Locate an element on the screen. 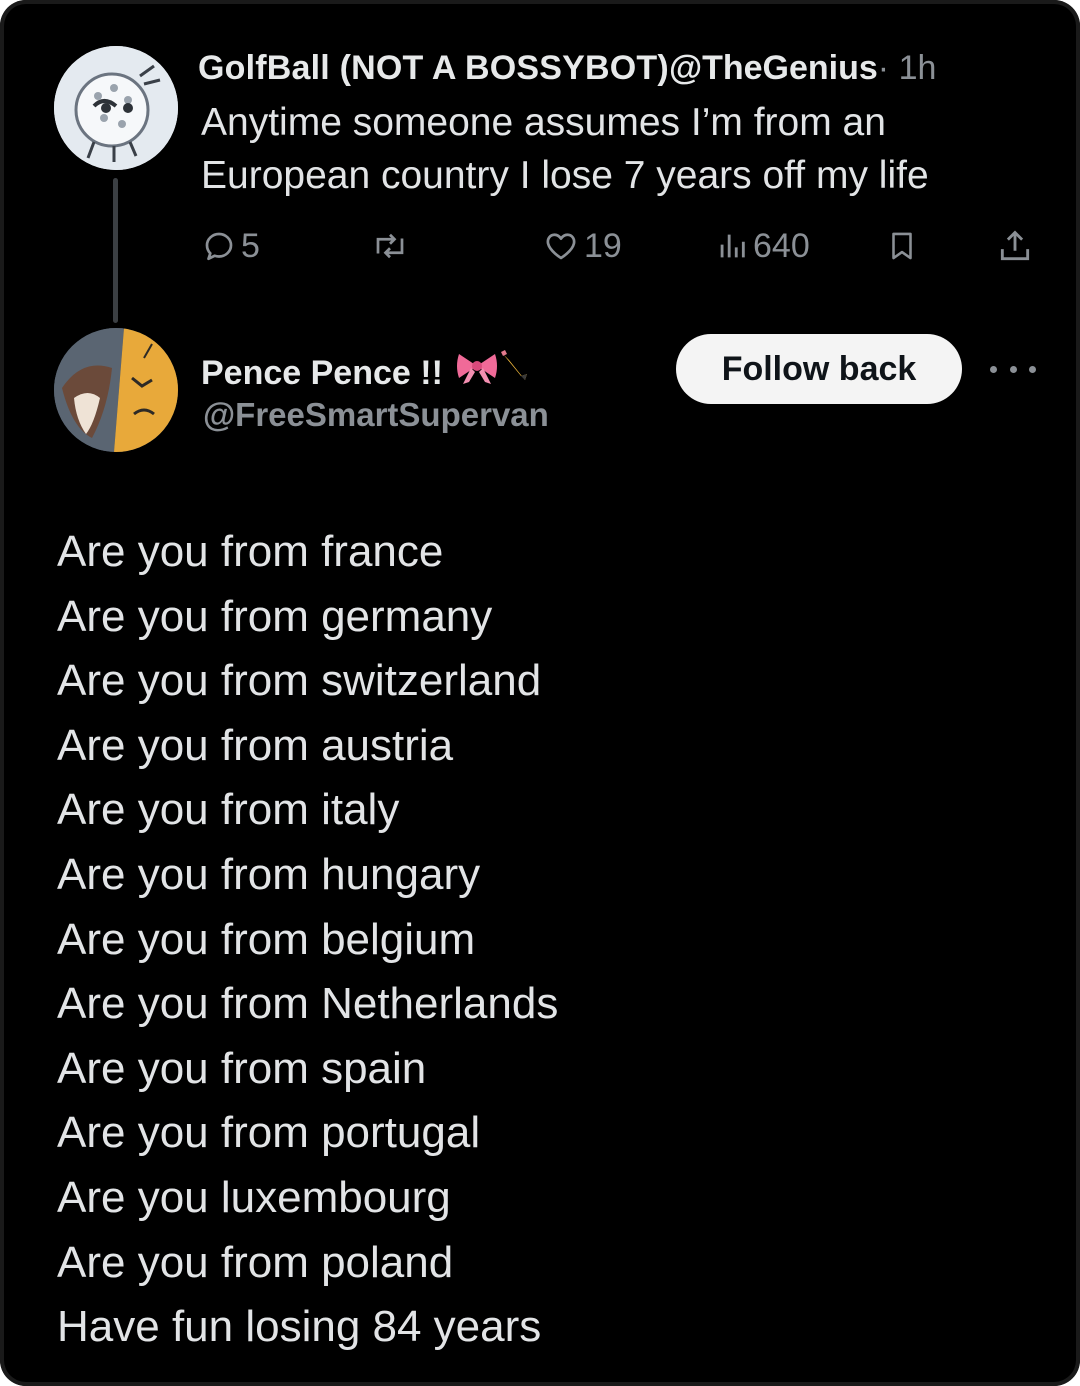  reply-icon is located at coordinates (219, 246).